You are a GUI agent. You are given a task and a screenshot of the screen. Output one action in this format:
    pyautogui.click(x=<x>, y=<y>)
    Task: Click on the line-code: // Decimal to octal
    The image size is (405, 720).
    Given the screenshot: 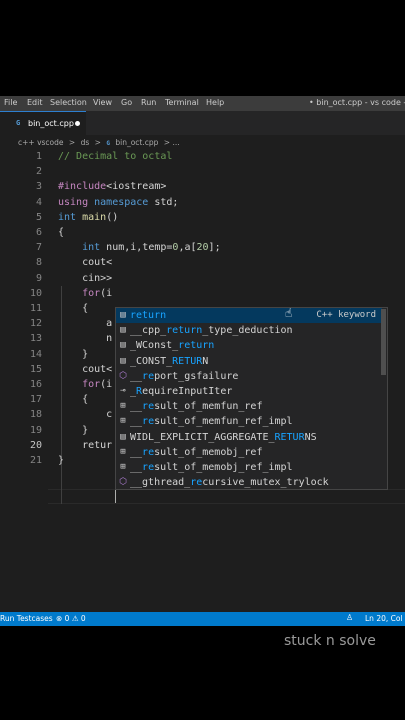 What is the action you would take?
    pyautogui.click(x=115, y=156)
    